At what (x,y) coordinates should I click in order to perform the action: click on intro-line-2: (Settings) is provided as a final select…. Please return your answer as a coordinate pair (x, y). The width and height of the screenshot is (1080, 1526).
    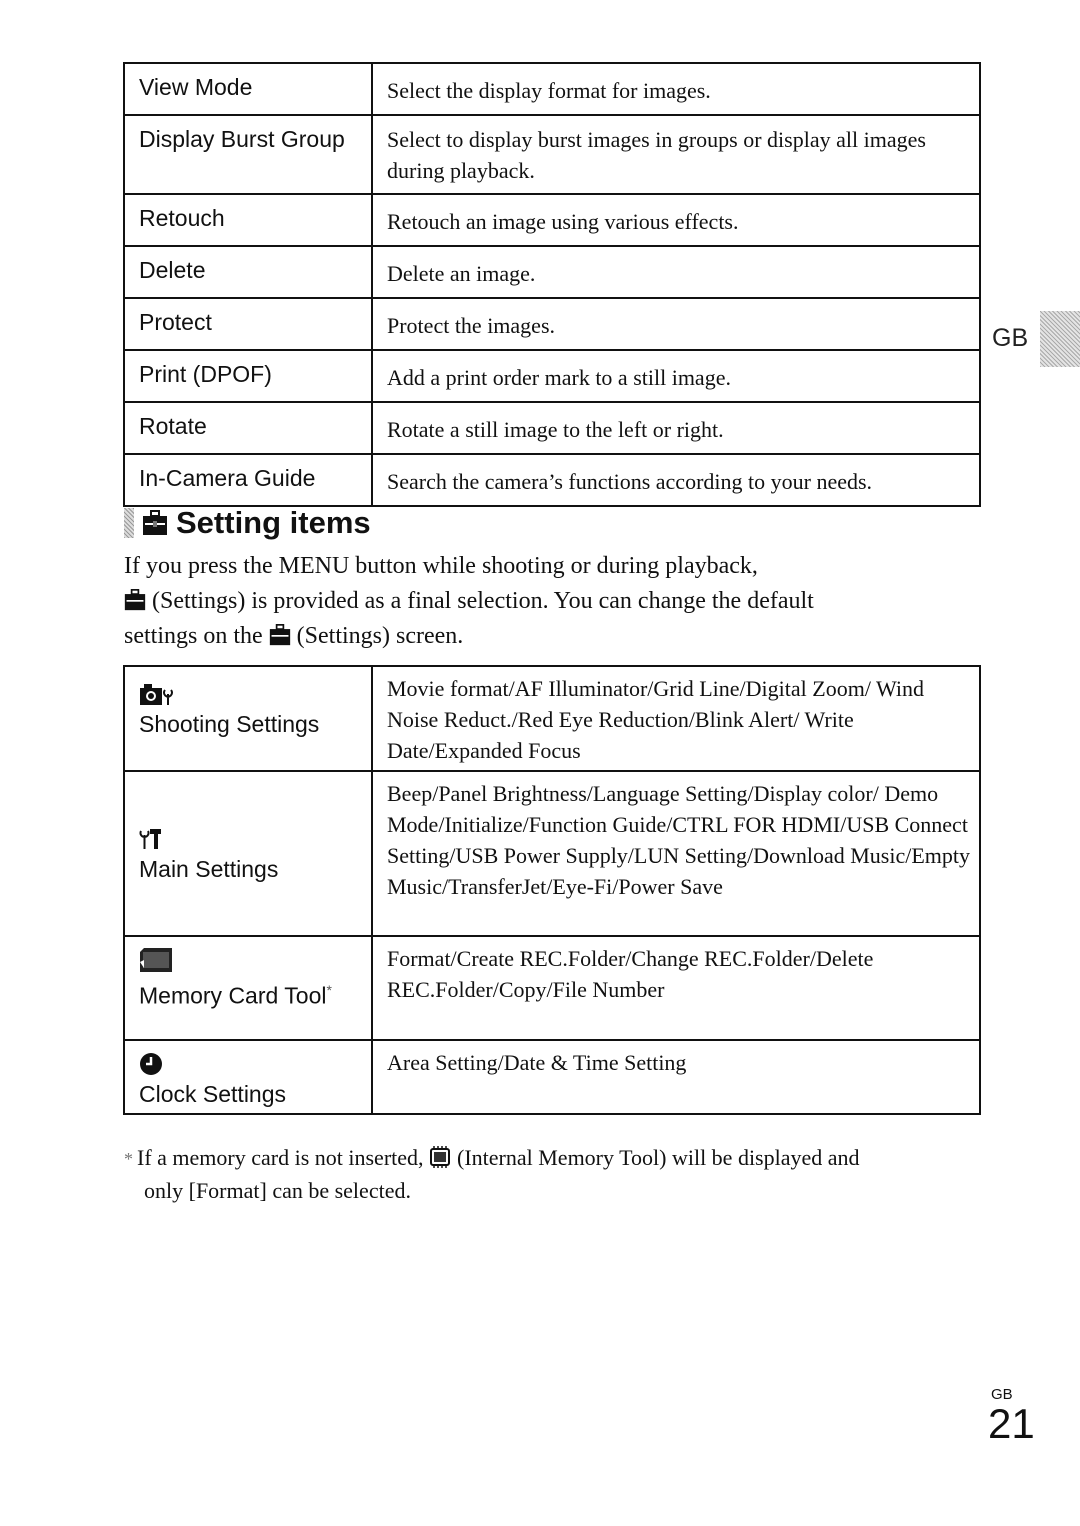
    Looking at the image, I should click on (483, 601).